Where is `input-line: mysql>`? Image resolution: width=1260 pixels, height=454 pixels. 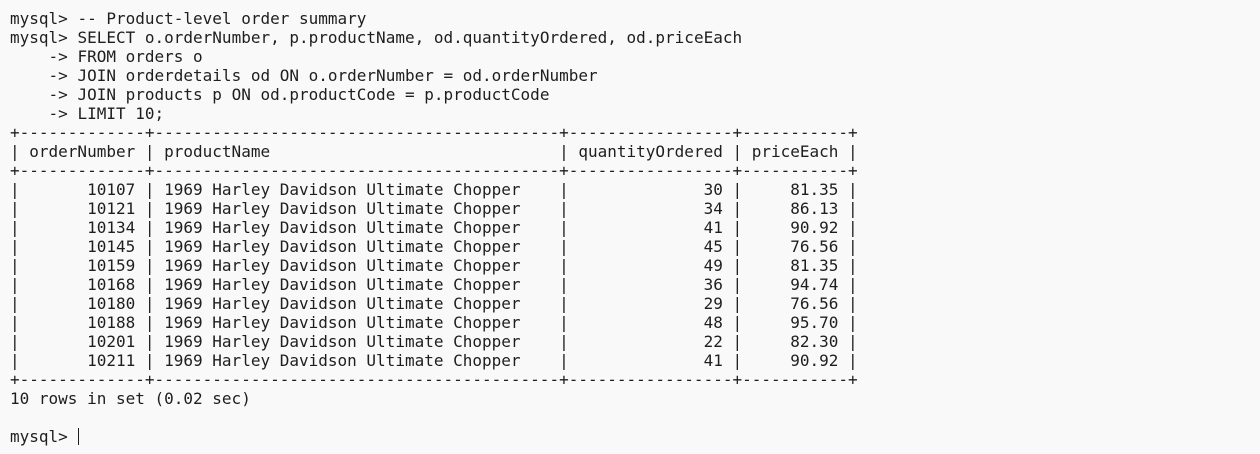
input-line: mysql> is located at coordinates (635, 436).